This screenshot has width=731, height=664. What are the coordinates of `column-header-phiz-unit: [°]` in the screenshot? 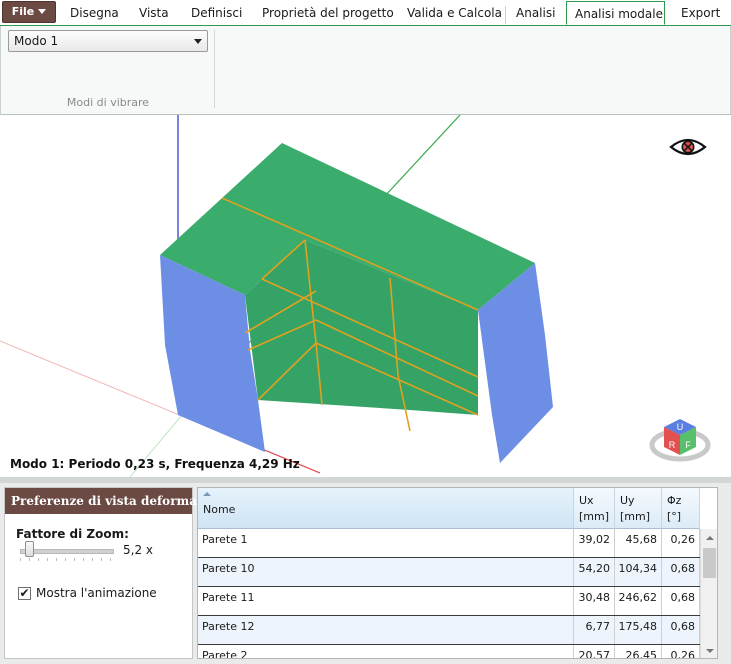 It's located at (674, 516).